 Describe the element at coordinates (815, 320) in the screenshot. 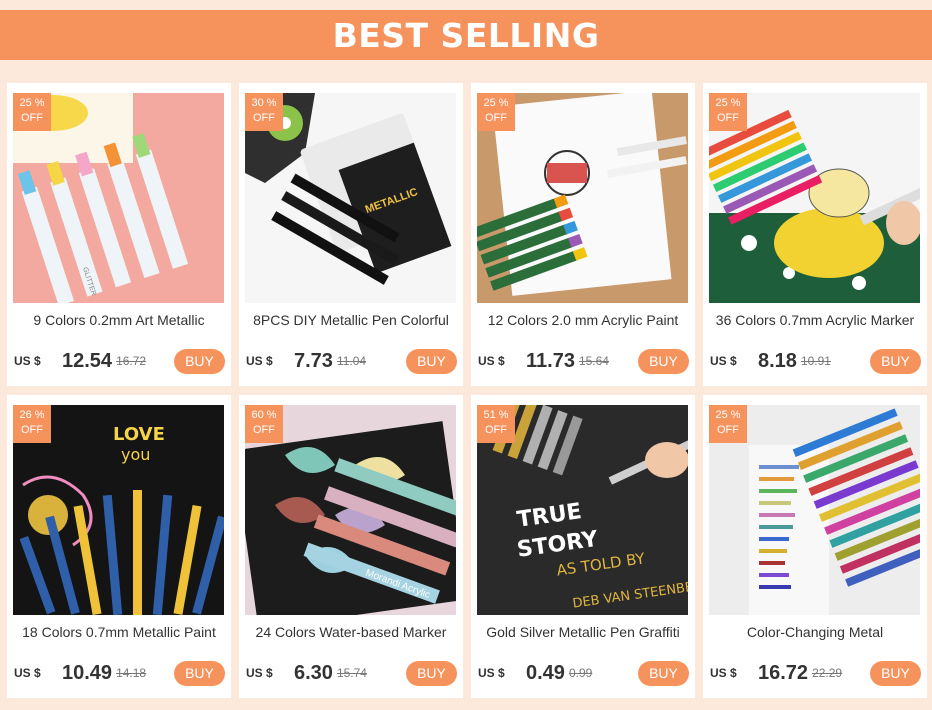

I see `product-name: 36 Colors 0.7mm Acrylic Marker` at that location.